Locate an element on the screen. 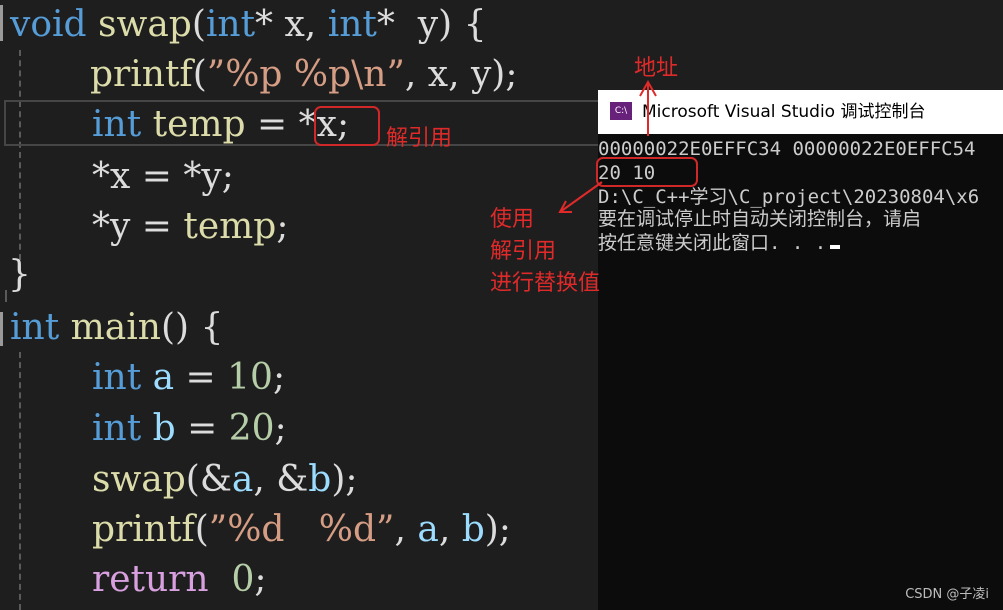 This screenshot has width=1003, height=610. arrow-line is located at coordinates (581, 197).